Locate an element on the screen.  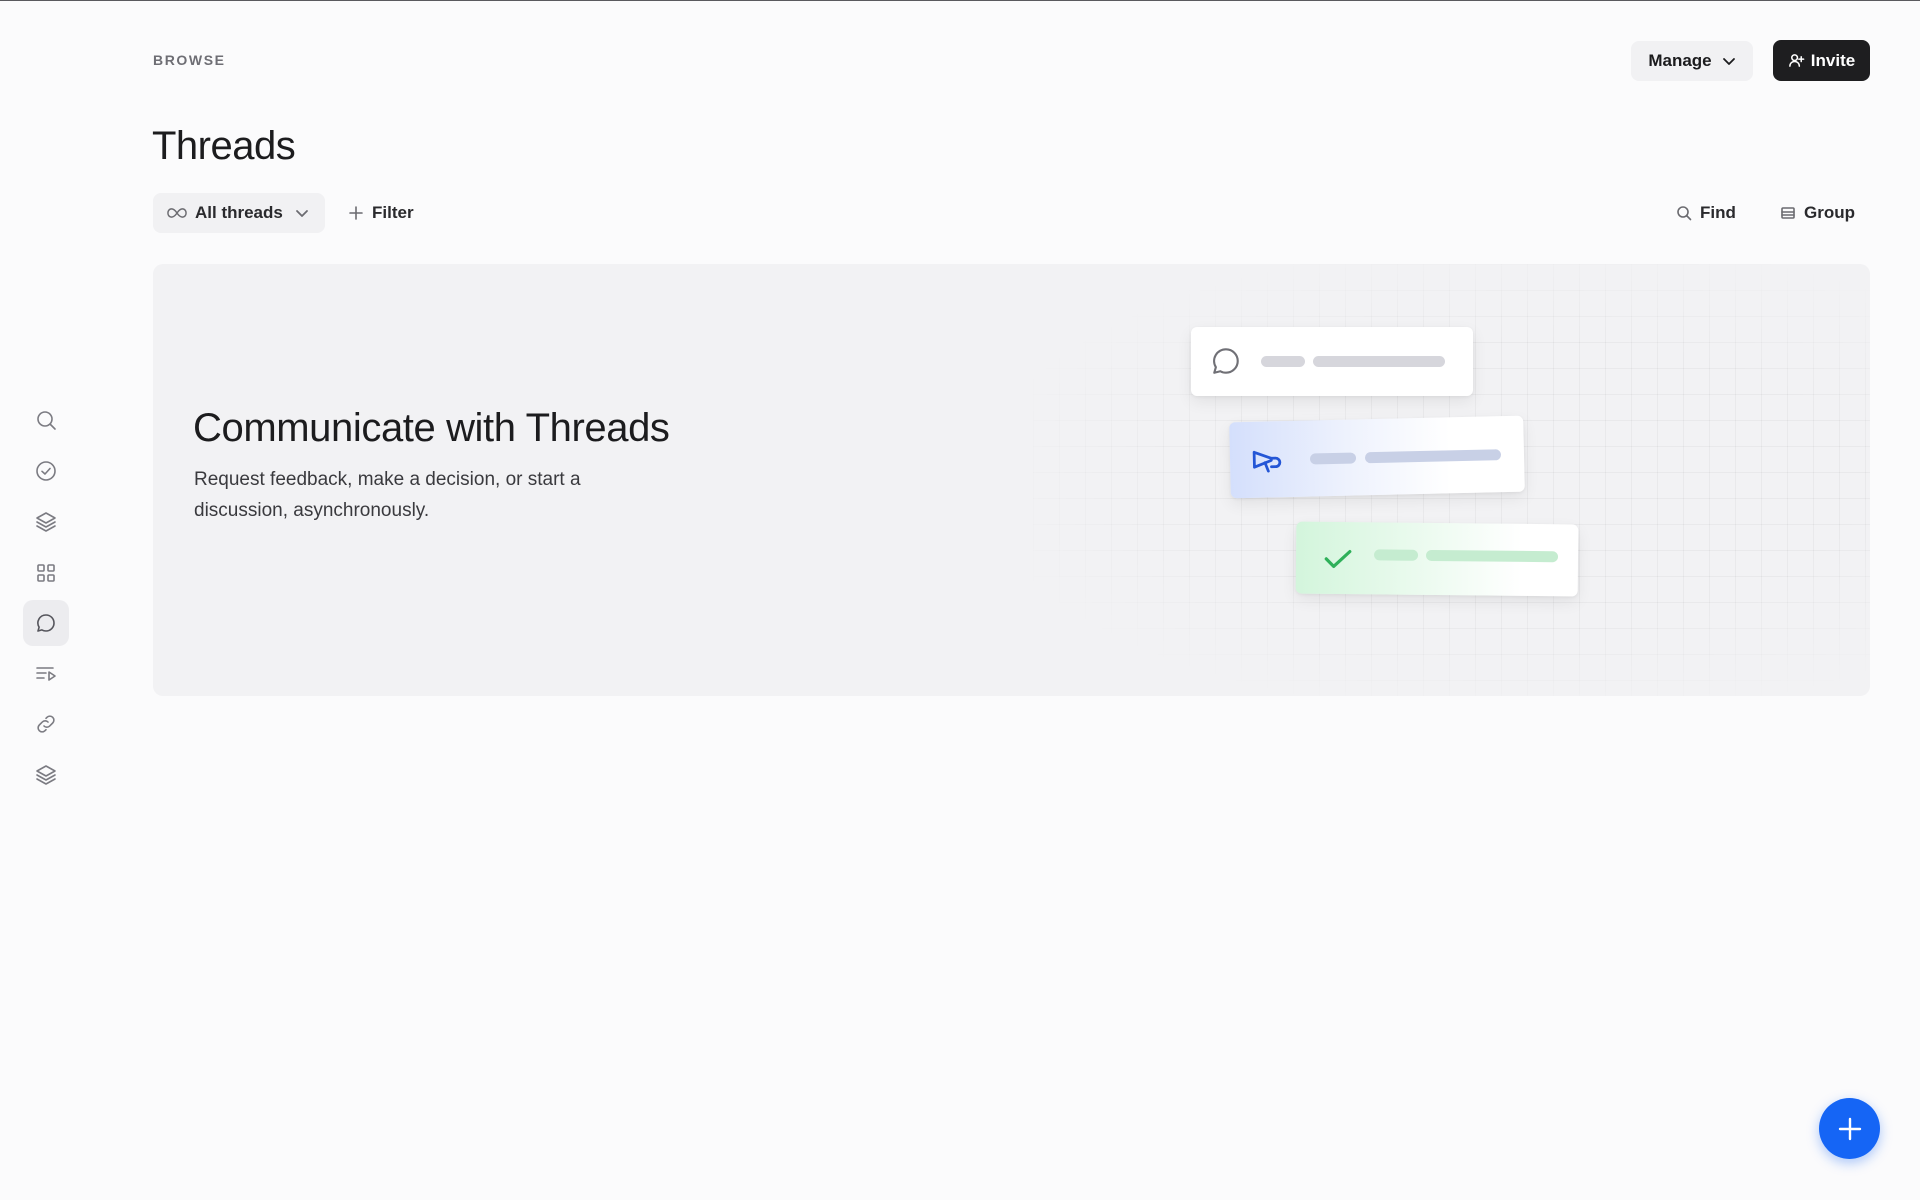
sidebar-item-tasks is located at coordinates (46, 471).